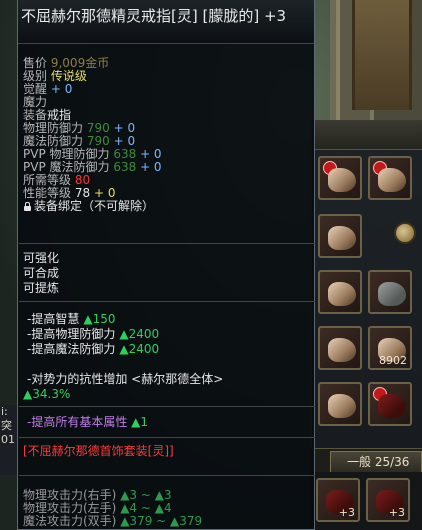 This screenshot has height=530, width=422. I want to click on phys-def-plus: + 0, so click(124, 128).